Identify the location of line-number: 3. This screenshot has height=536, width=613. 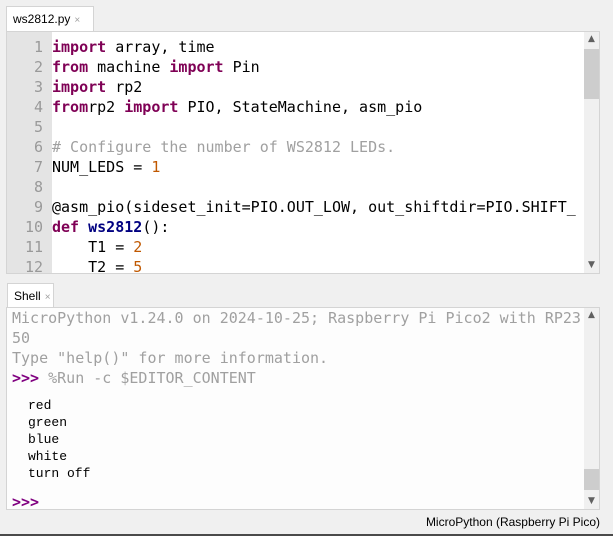
(38, 87).